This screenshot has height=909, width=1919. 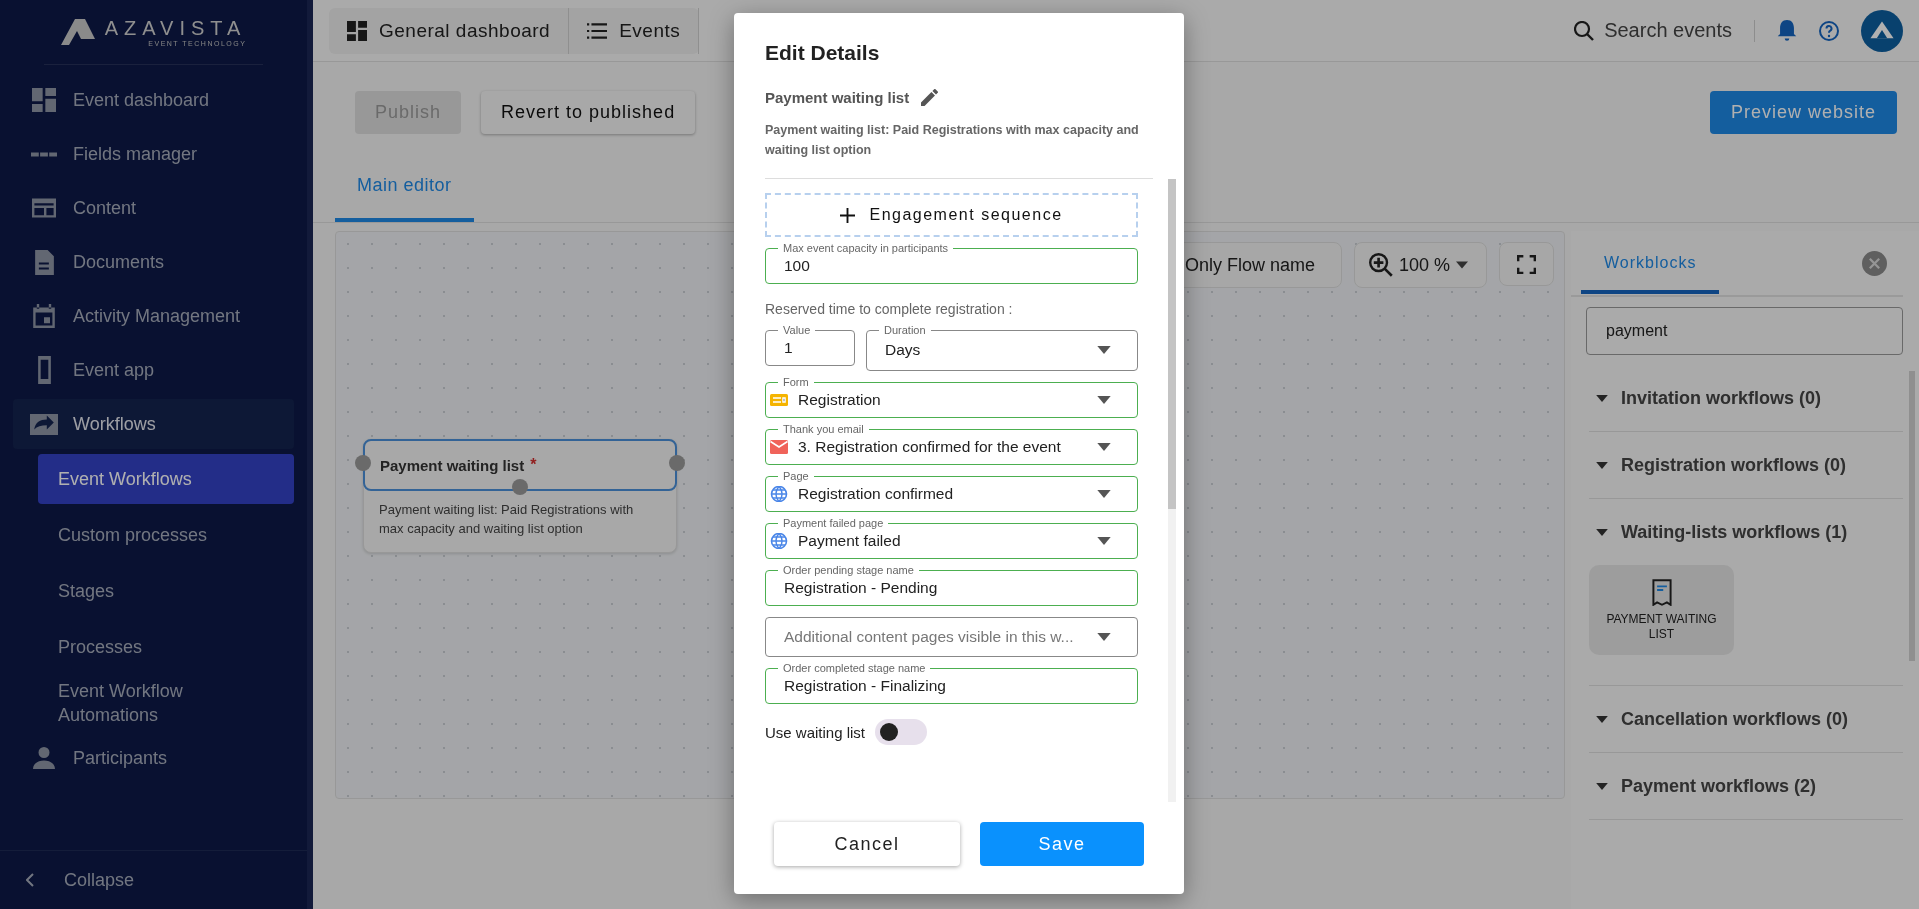 What do you see at coordinates (166, 703) in the screenshot?
I see `sidebar-subitem: Event Workflow Automations` at bounding box center [166, 703].